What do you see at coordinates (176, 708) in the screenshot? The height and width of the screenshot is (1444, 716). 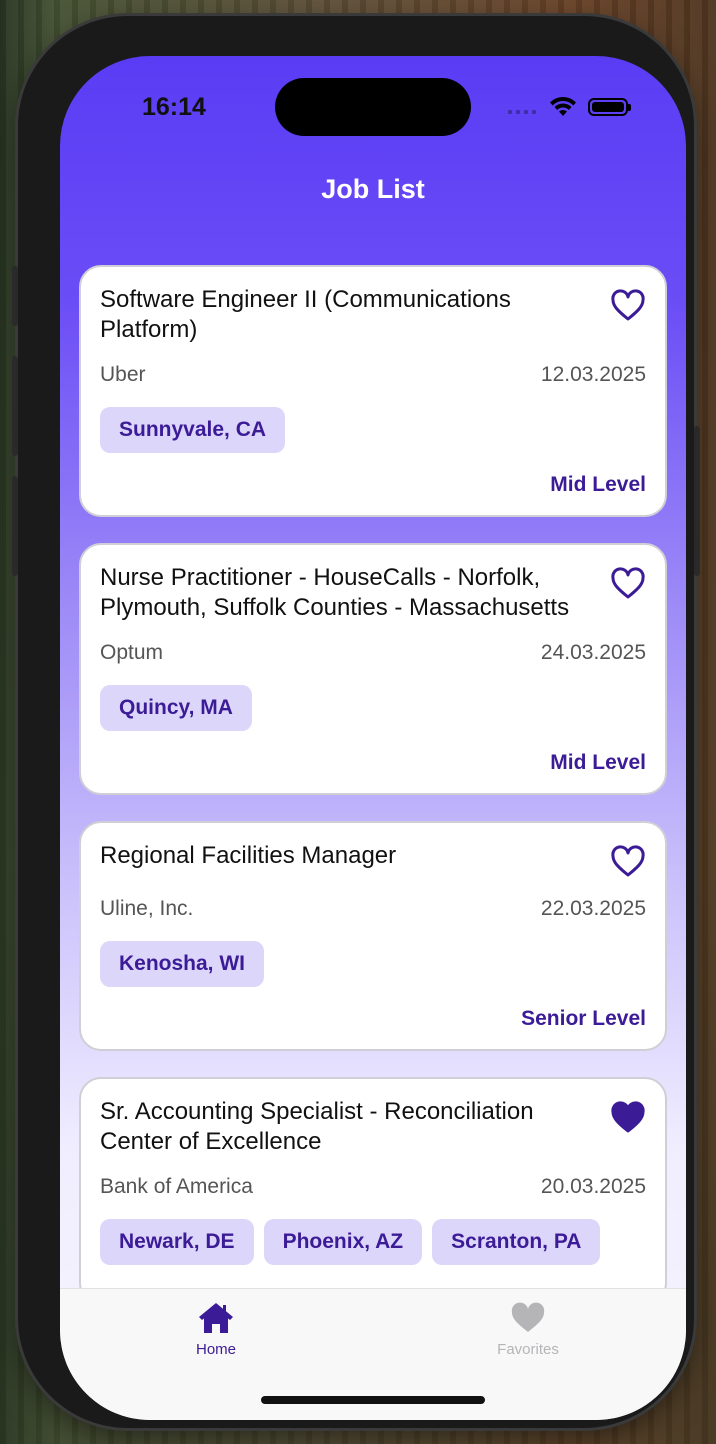 I see `location-tag: Quincy, MA` at bounding box center [176, 708].